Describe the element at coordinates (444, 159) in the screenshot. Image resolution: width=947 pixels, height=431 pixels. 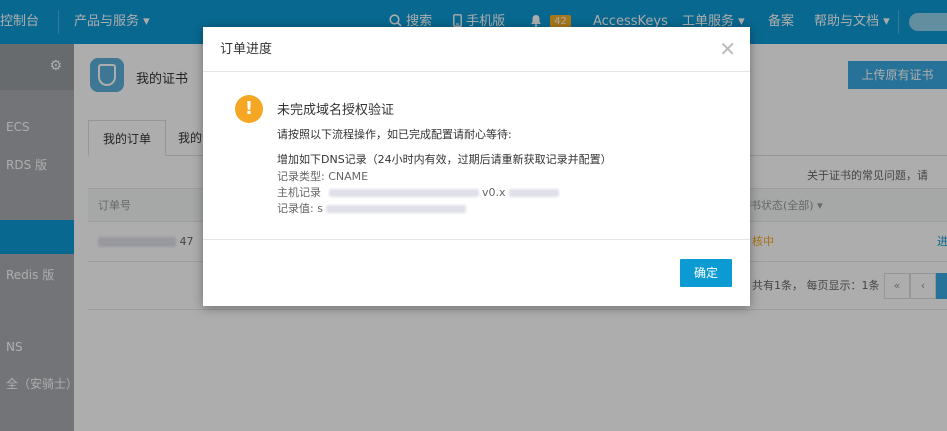
I see `dns-heading: 增加如下DNS记录（24小时内有效，过期后请重新获取记录并配置）` at that location.